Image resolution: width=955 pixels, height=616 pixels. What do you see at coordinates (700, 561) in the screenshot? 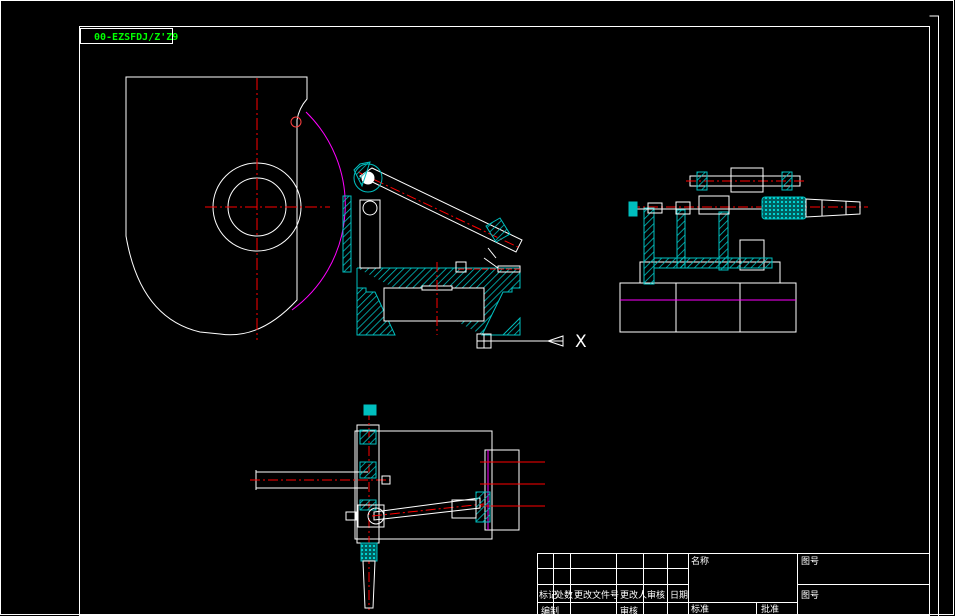
I see `tb-cell-name: 名称` at bounding box center [700, 561].